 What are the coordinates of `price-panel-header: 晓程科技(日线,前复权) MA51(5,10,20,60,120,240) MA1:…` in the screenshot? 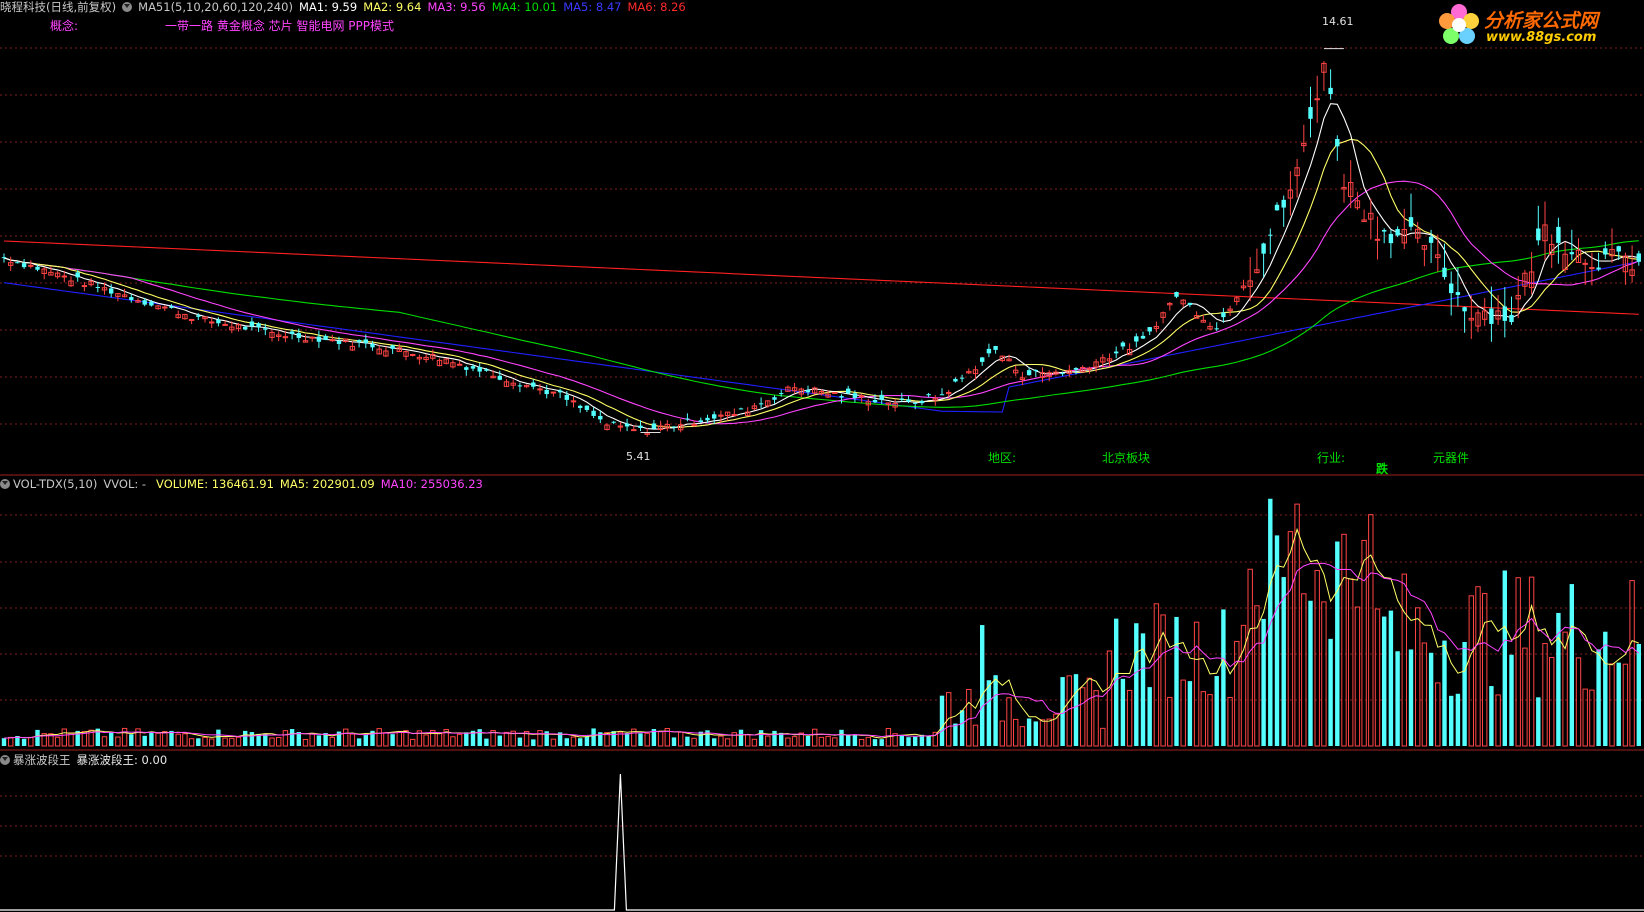 It's located at (346, 7).